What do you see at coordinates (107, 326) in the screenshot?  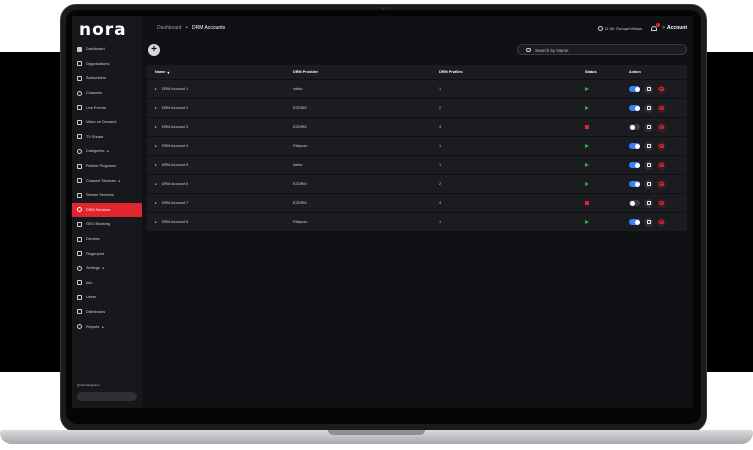 I see `sidebar-item-reports: Reports ▸` at bounding box center [107, 326].